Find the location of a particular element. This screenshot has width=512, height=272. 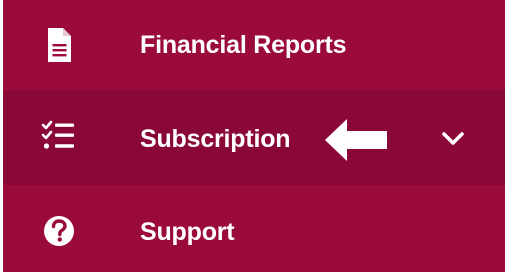

menu-item-label: Support is located at coordinates (187, 232).